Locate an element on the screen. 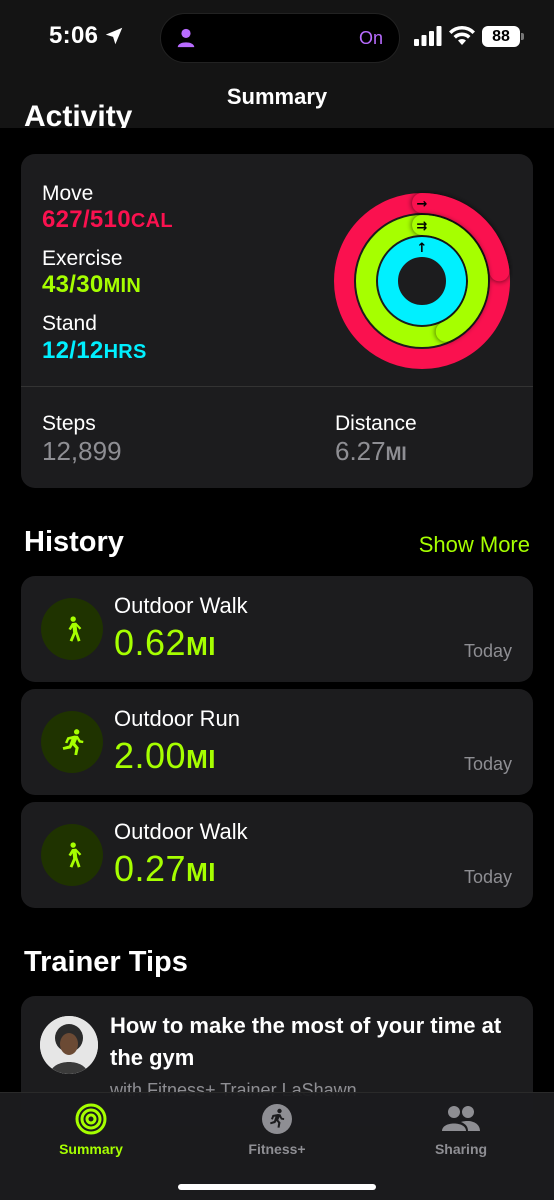 This screenshot has height=1200, width=554. divider is located at coordinates (277, 386).